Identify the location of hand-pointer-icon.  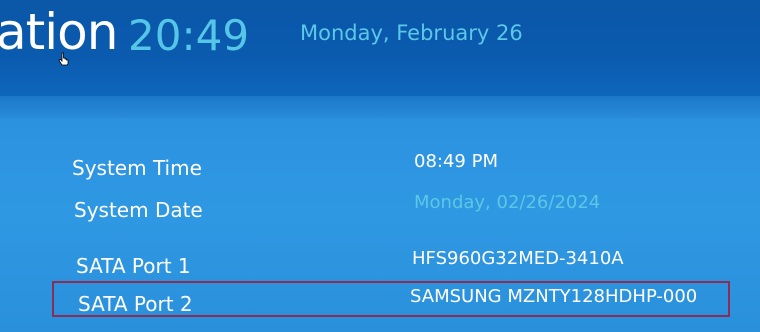
(63, 59).